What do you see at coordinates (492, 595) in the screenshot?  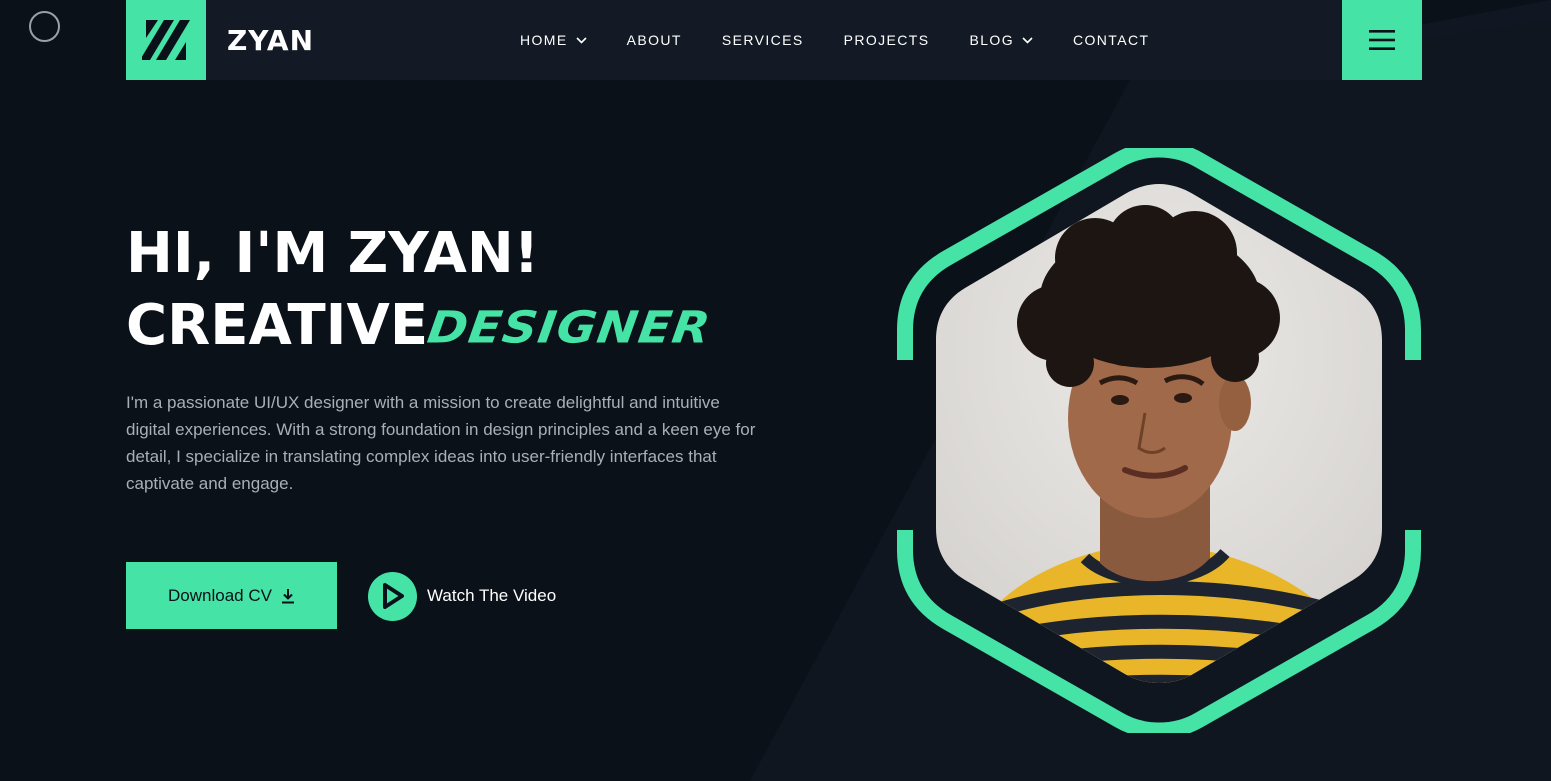 I see `watch-video-label: Watch The Video` at bounding box center [492, 595].